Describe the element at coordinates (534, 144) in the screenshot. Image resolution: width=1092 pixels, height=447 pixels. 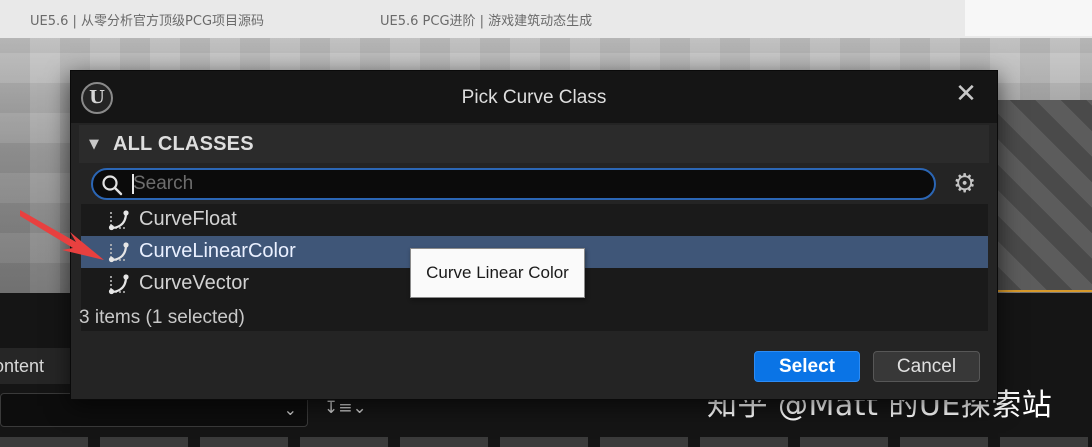
I see `all-classes-header: ▼ ALL CLASSES` at that location.